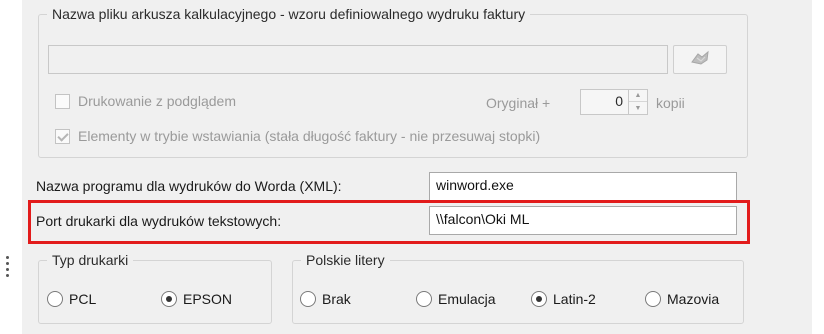 The height and width of the screenshot is (334, 824). Describe the element at coordinates (693, 299) in the screenshot. I see `radio-mazovia-label: Mazovia` at that location.